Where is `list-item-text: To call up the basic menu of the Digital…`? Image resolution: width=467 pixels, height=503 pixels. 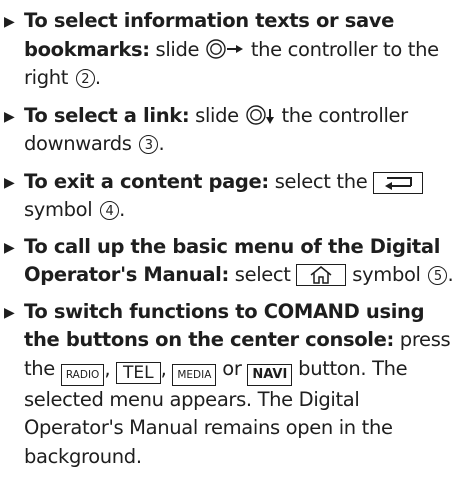
list-item-text: To call up the basic menu of the Digital… is located at coordinates (239, 260).